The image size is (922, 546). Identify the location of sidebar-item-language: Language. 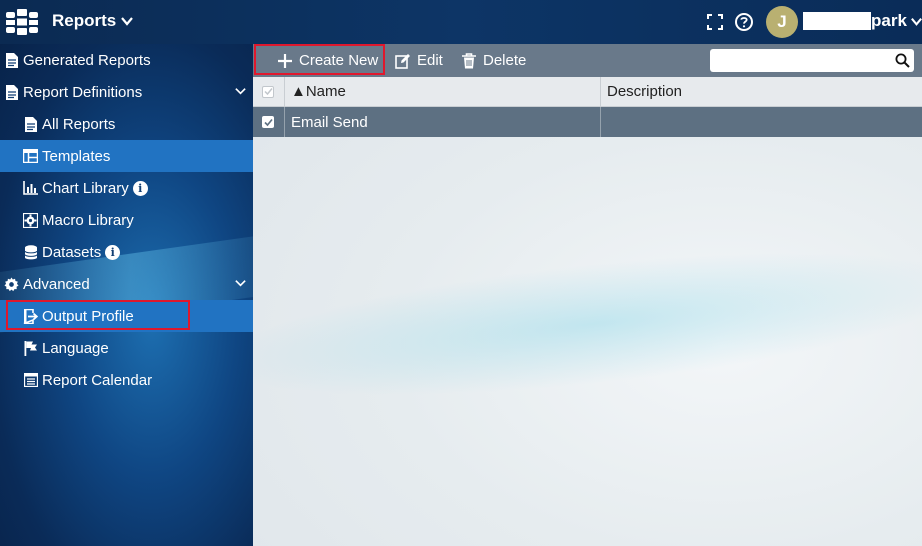
(126, 348).